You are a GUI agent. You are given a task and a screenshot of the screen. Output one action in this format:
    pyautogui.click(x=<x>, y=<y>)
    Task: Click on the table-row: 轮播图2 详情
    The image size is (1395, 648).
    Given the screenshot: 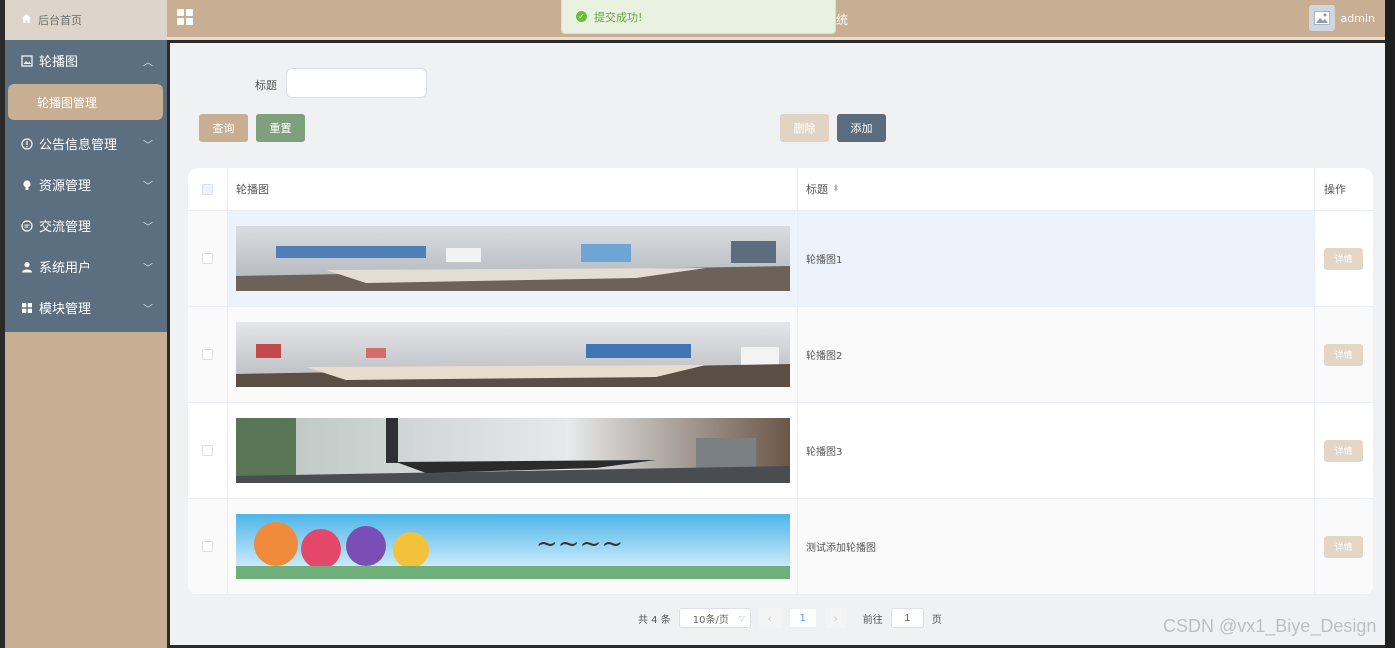 What is the action you would take?
    pyautogui.click(x=780, y=355)
    